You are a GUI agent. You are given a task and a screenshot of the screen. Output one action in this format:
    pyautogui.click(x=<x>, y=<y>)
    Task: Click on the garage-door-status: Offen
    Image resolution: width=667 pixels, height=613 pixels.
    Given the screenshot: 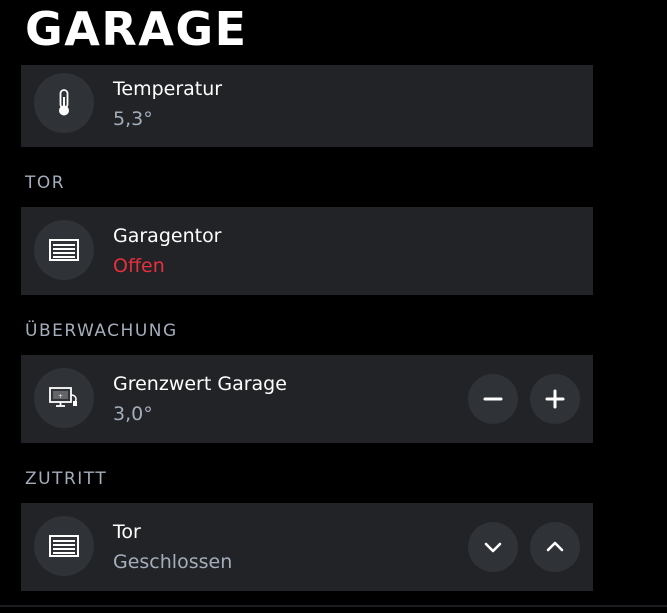 What is the action you would take?
    pyautogui.click(x=139, y=266)
    